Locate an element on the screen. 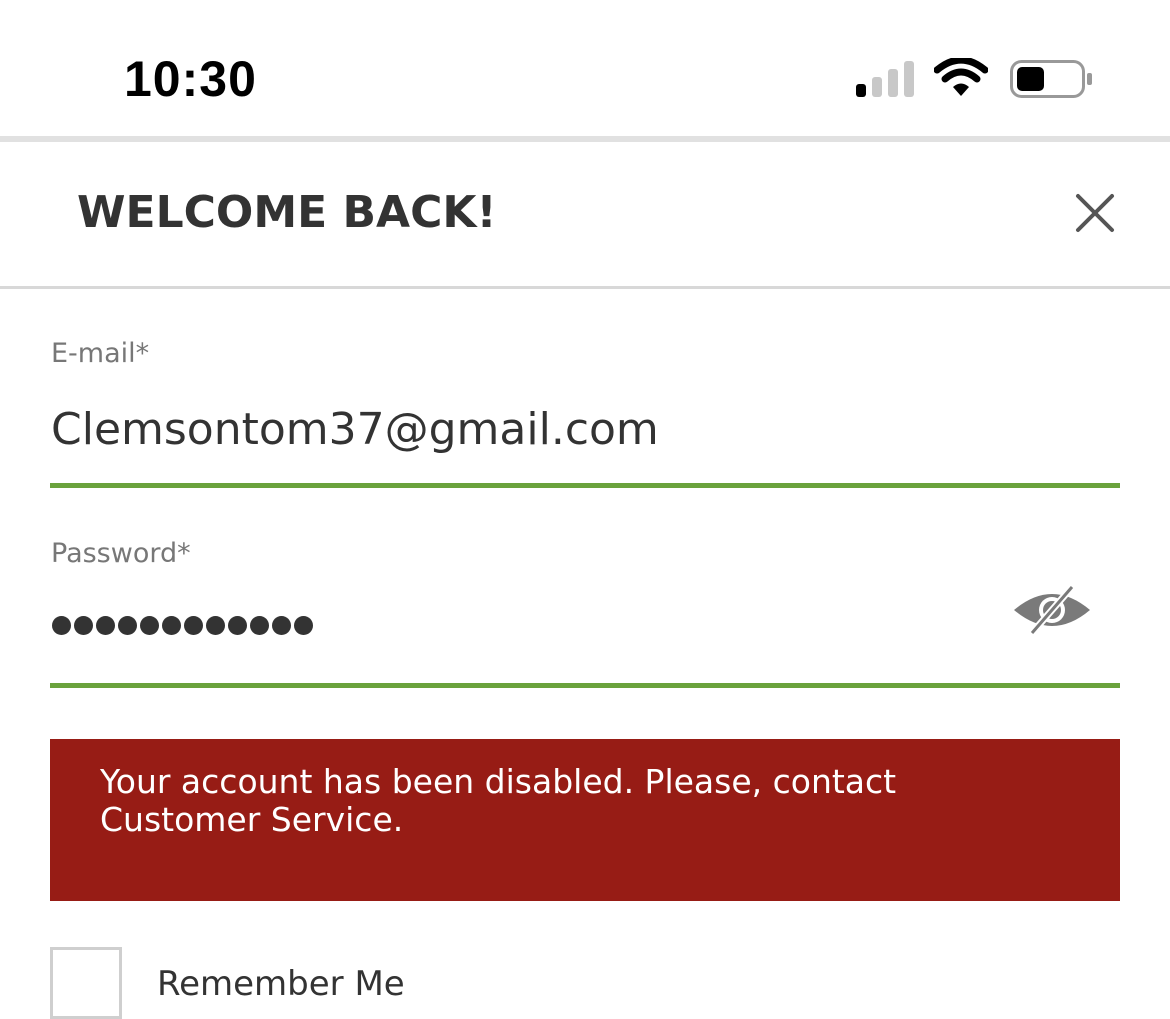 This screenshot has width=1170, height=1019. email-underline is located at coordinates (585, 485).